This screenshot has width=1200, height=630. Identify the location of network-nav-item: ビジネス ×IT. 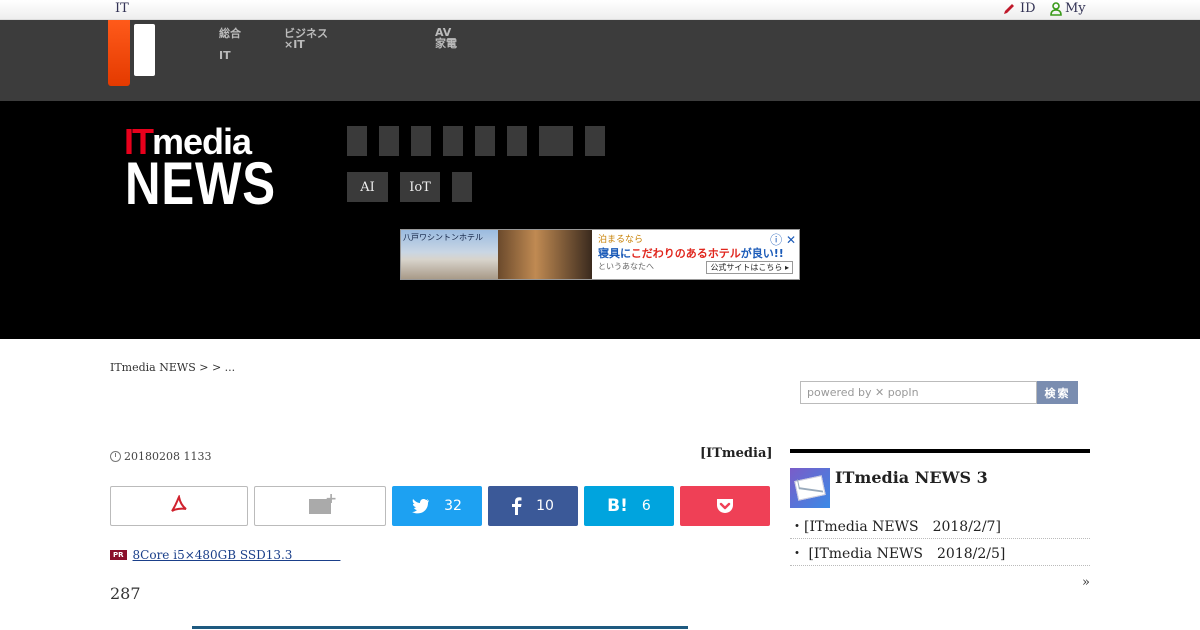
(306, 39).